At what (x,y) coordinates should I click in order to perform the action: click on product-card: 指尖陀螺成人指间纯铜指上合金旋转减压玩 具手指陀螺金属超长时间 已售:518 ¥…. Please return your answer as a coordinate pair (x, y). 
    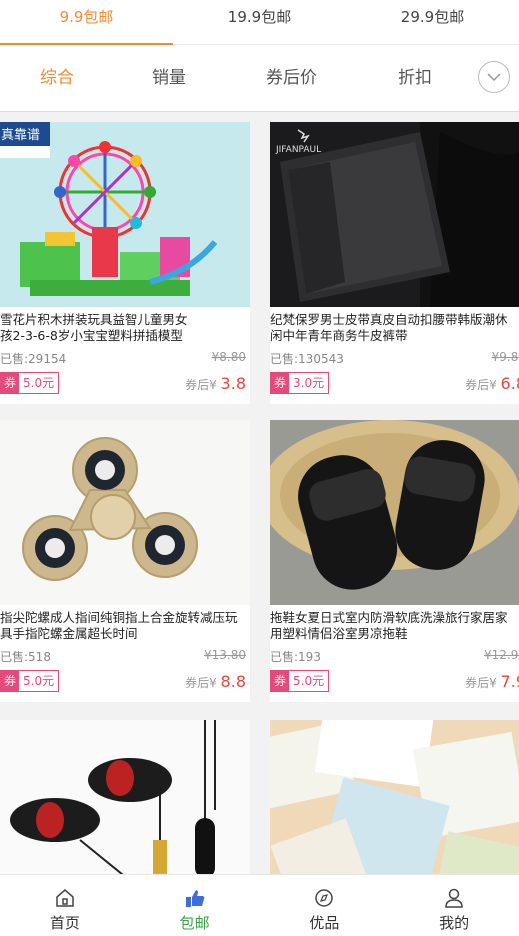
    Looking at the image, I should click on (125, 561).